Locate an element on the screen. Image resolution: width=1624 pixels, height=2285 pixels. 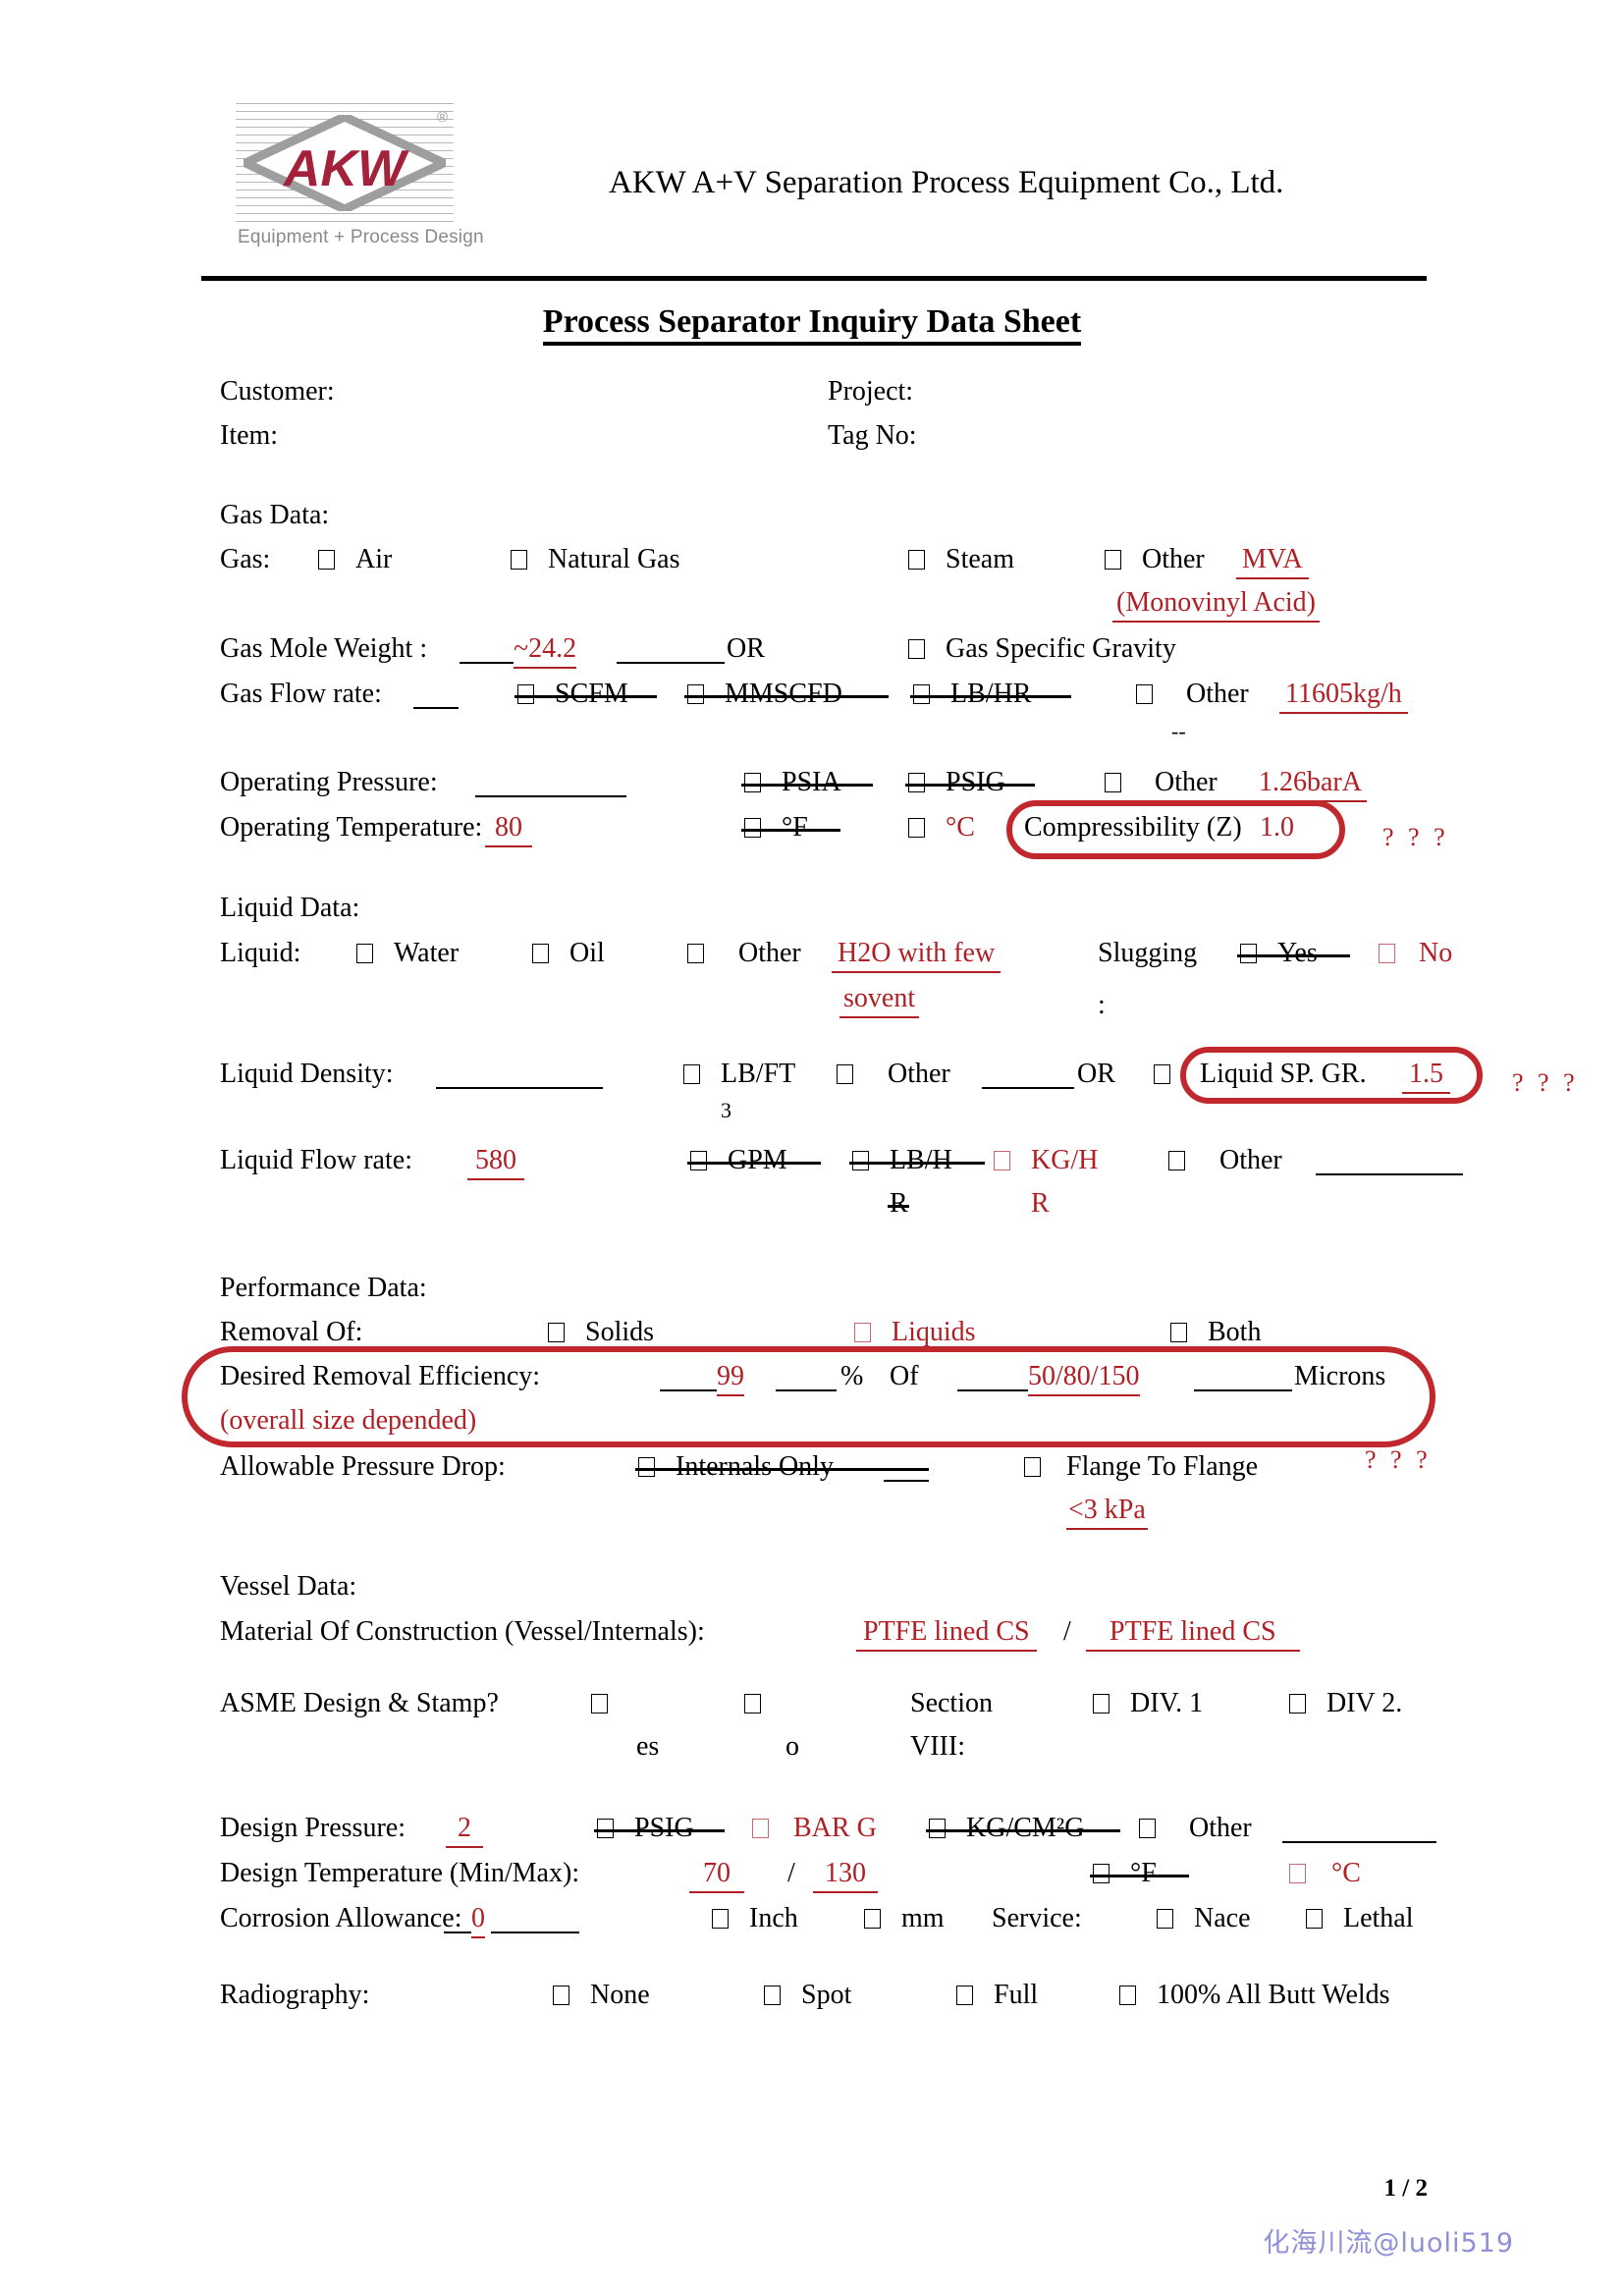
op-pressure-unit-psia: PSIA is located at coordinates (811, 782).